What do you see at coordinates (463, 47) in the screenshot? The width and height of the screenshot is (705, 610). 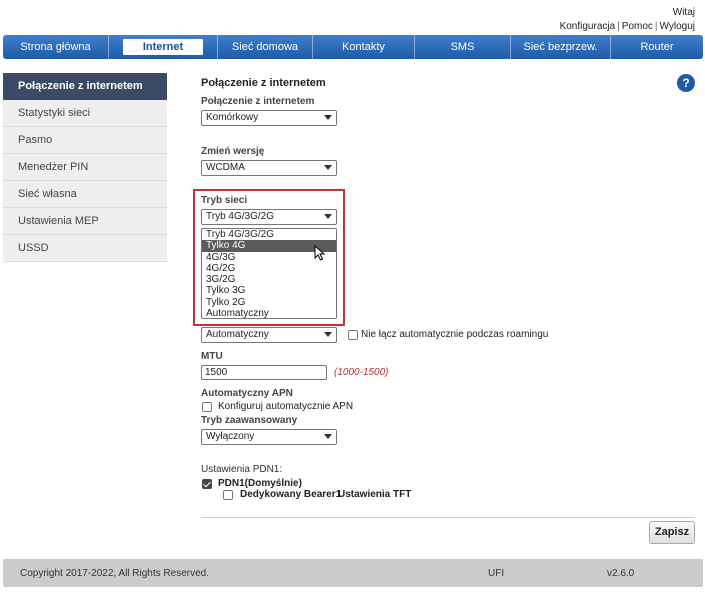 I see `tab-sms: SMS` at bounding box center [463, 47].